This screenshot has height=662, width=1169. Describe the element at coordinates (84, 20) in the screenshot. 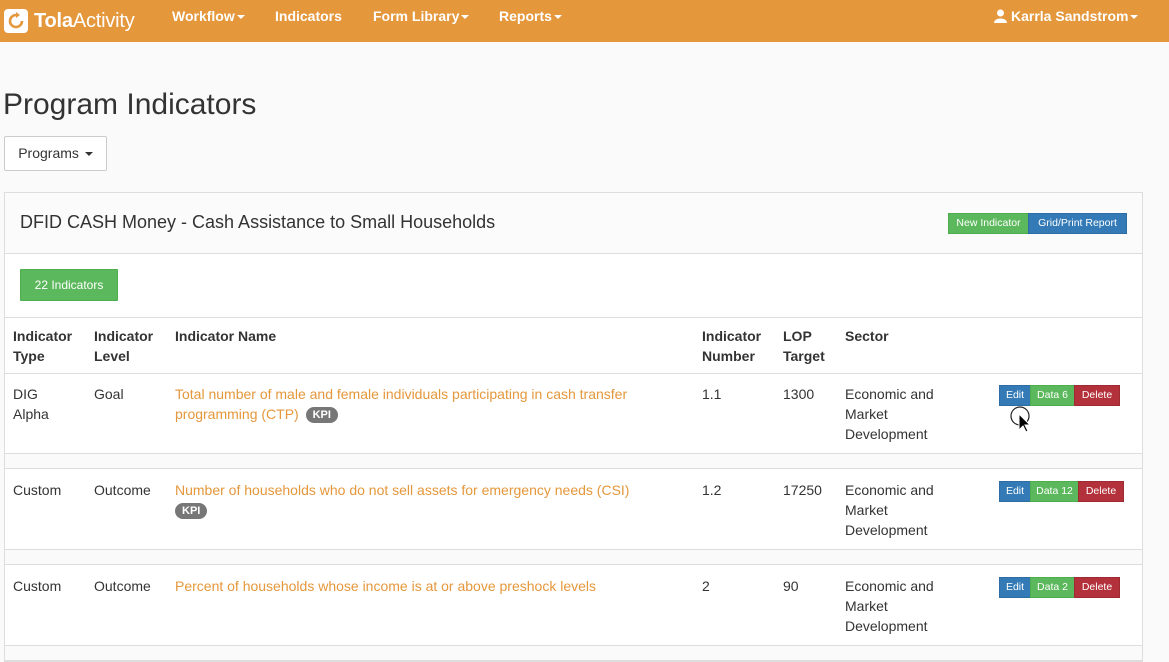

I see `brand-name: TolaActivity` at that location.